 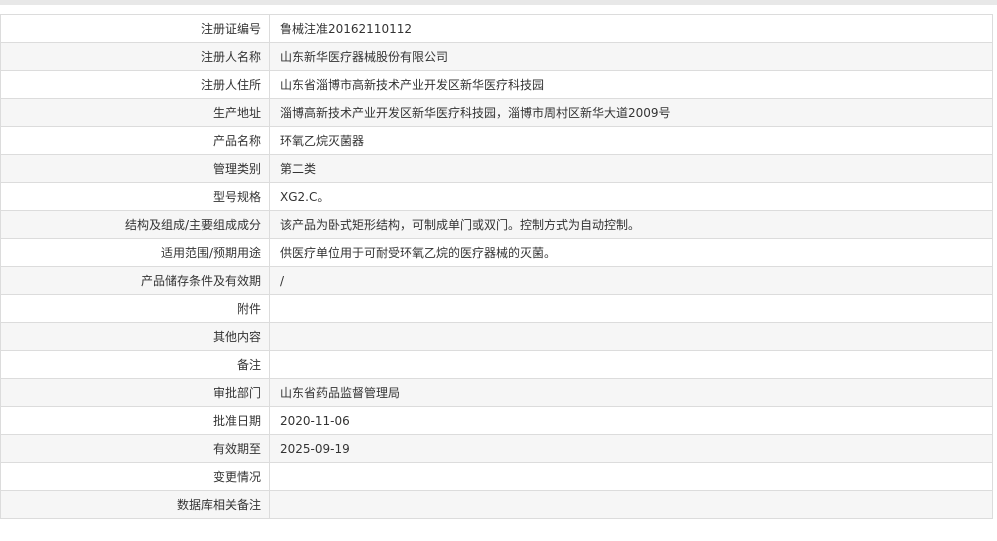 I want to click on table-row: 适用范围/预期用途 供医疗单位用于可耐受环氧乙烷的医疗器械的灭菌。, so click(x=496, y=252).